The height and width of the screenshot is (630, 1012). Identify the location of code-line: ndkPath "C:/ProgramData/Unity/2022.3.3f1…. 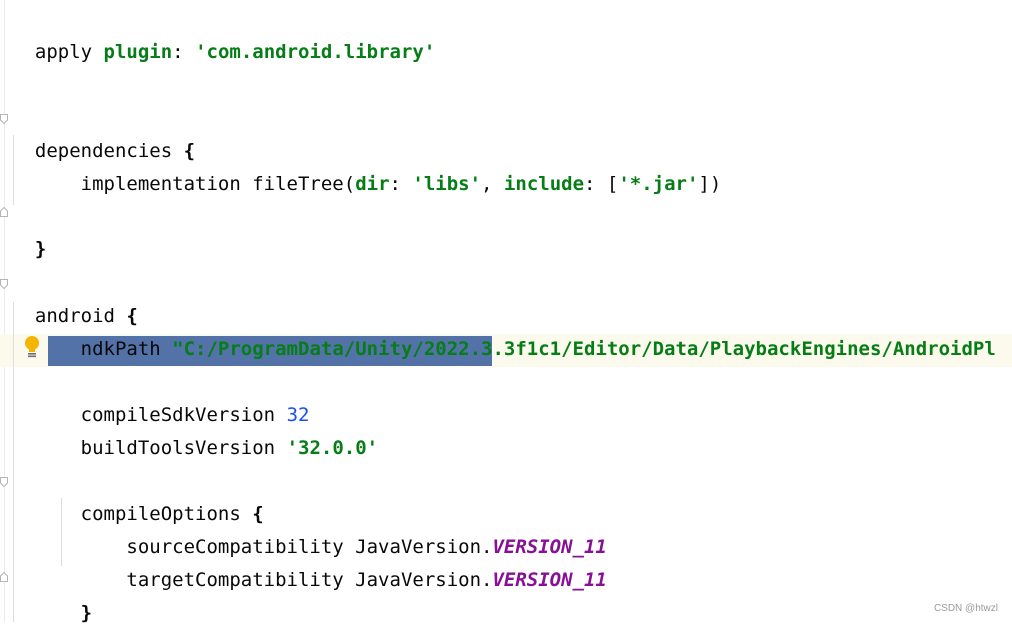
(504, 330).